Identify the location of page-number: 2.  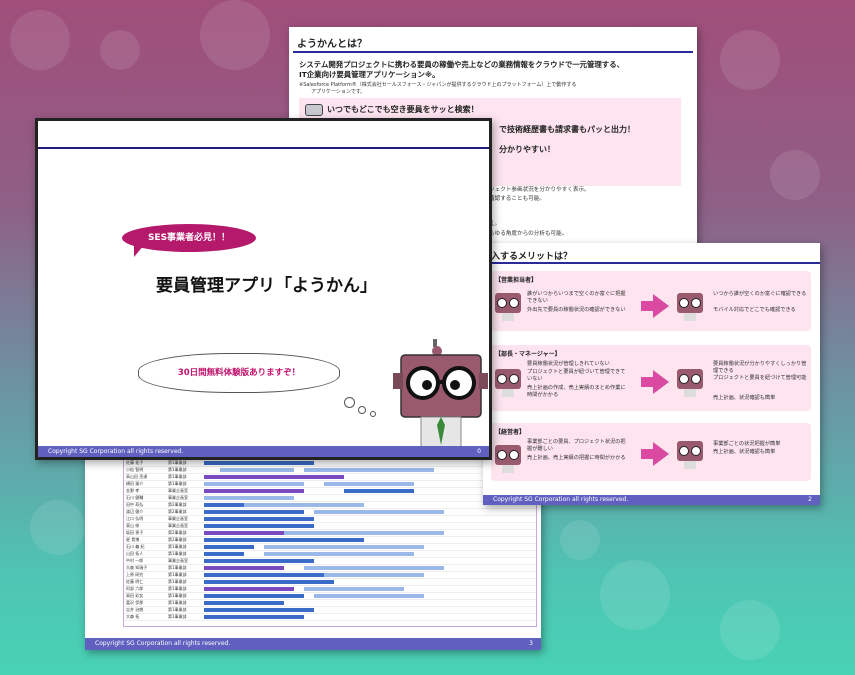
(810, 499).